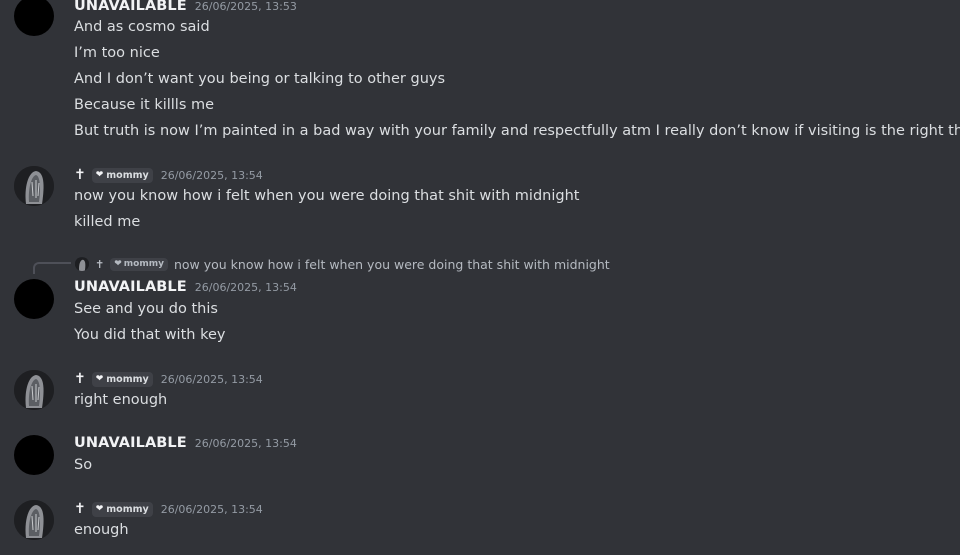 This screenshot has width=960, height=555. I want to click on message-text: I’m too nice, so click(117, 53).